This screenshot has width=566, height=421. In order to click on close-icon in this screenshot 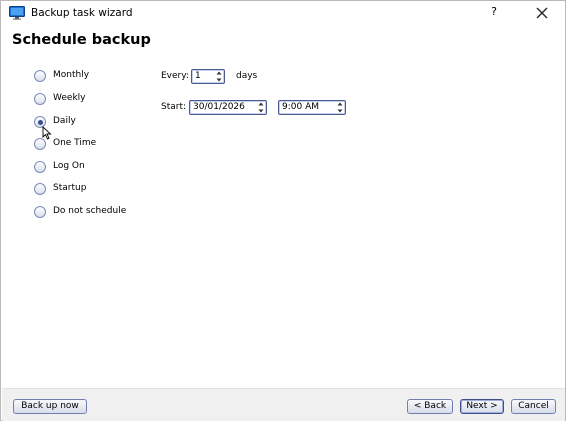, I will do `click(542, 13)`.